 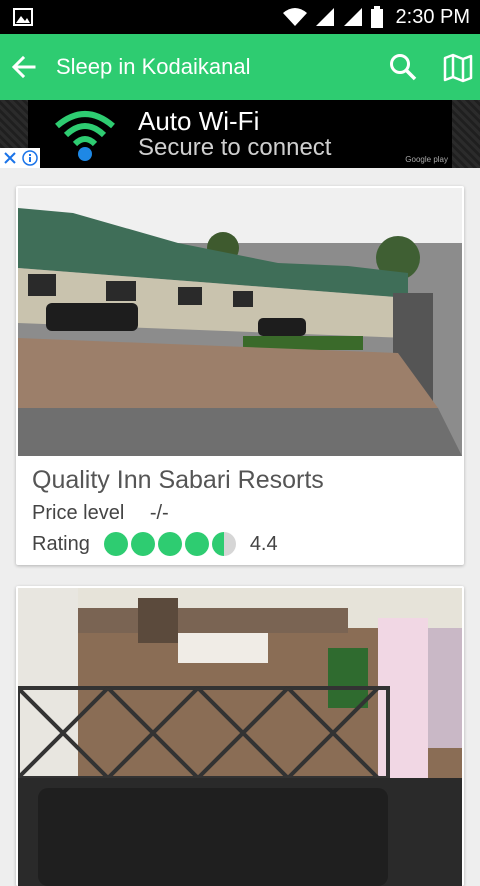 What do you see at coordinates (199, 121) in the screenshot?
I see `ad-title: Auto Wi-Fi` at bounding box center [199, 121].